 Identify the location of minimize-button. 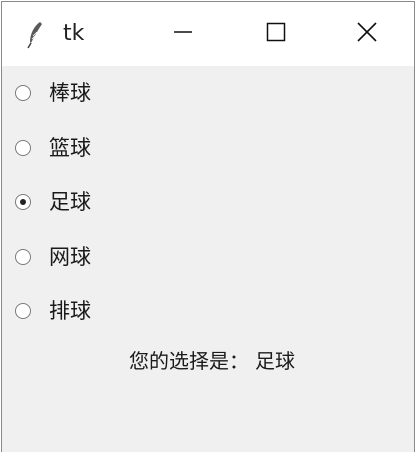
(183, 34).